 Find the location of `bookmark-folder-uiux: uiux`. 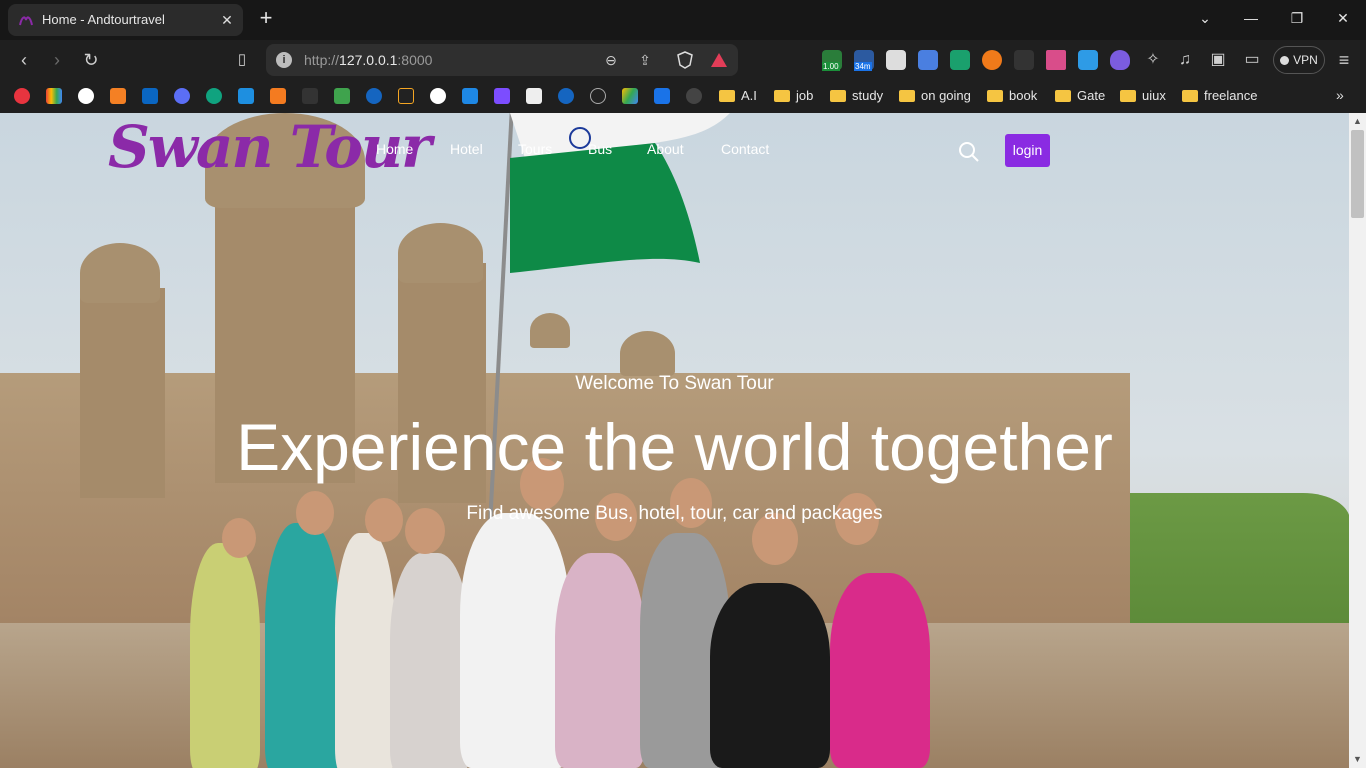

bookmark-folder-uiux: uiux is located at coordinates (1143, 96).